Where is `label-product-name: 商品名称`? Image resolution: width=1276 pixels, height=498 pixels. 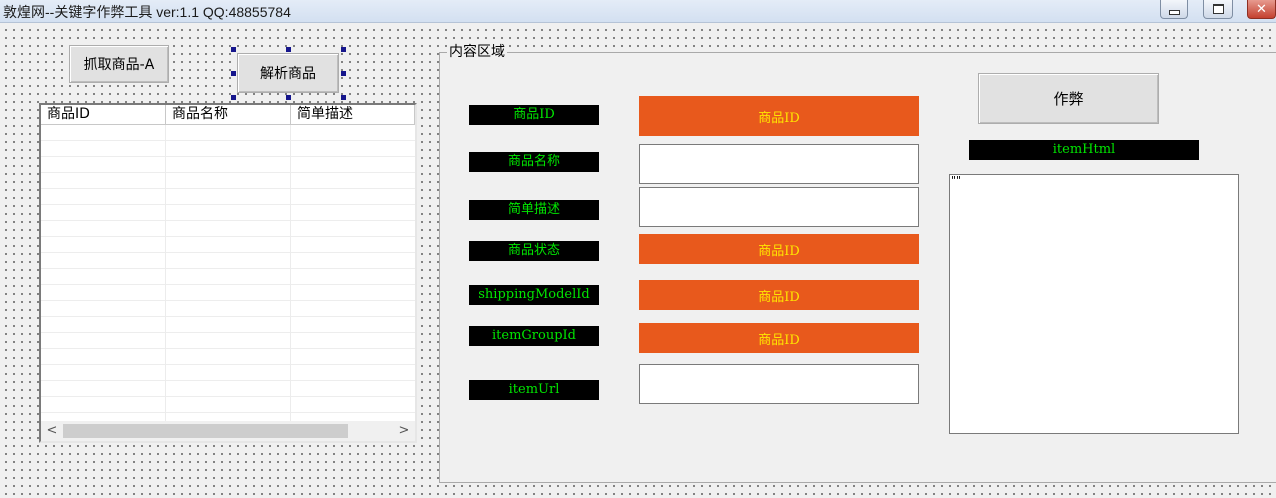 label-product-name: 商品名称 is located at coordinates (534, 162).